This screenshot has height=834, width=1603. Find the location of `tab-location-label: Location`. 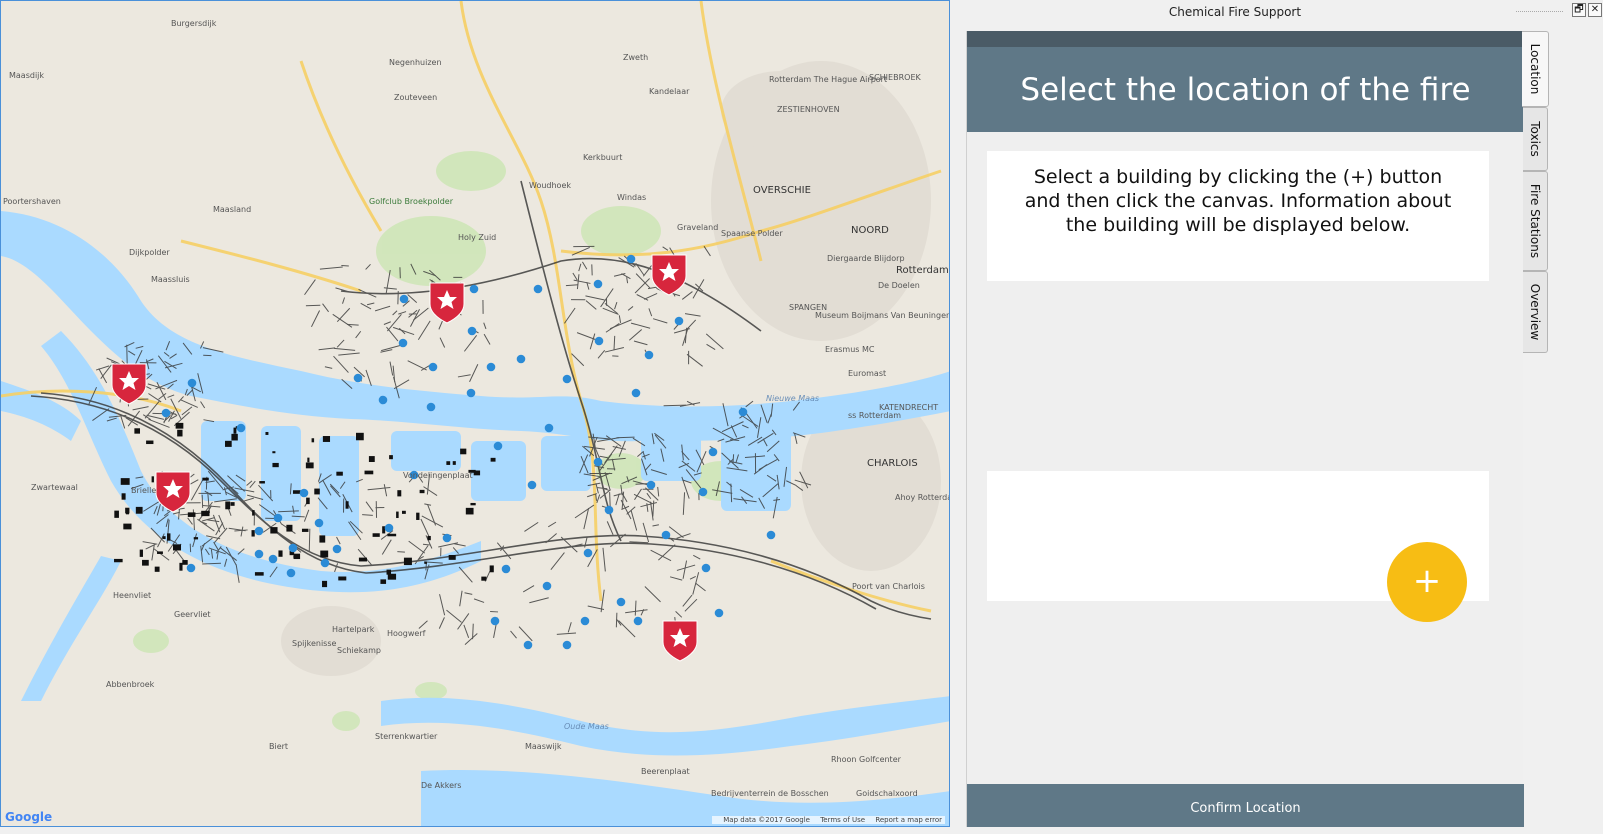

tab-location-label: Location is located at coordinates (1535, 69).